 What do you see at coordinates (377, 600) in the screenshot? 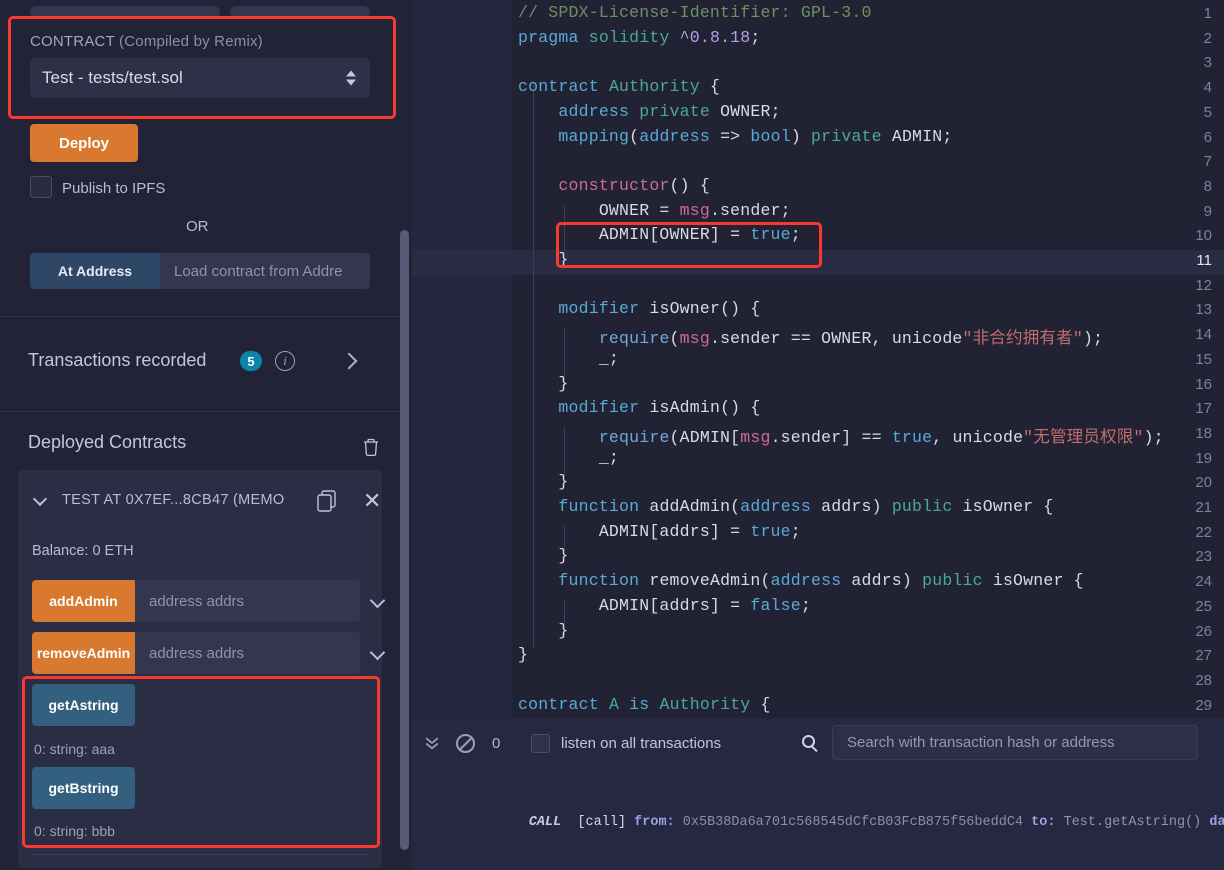
I see `addAdmin-expand-icon` at bounding box center [377, 600].